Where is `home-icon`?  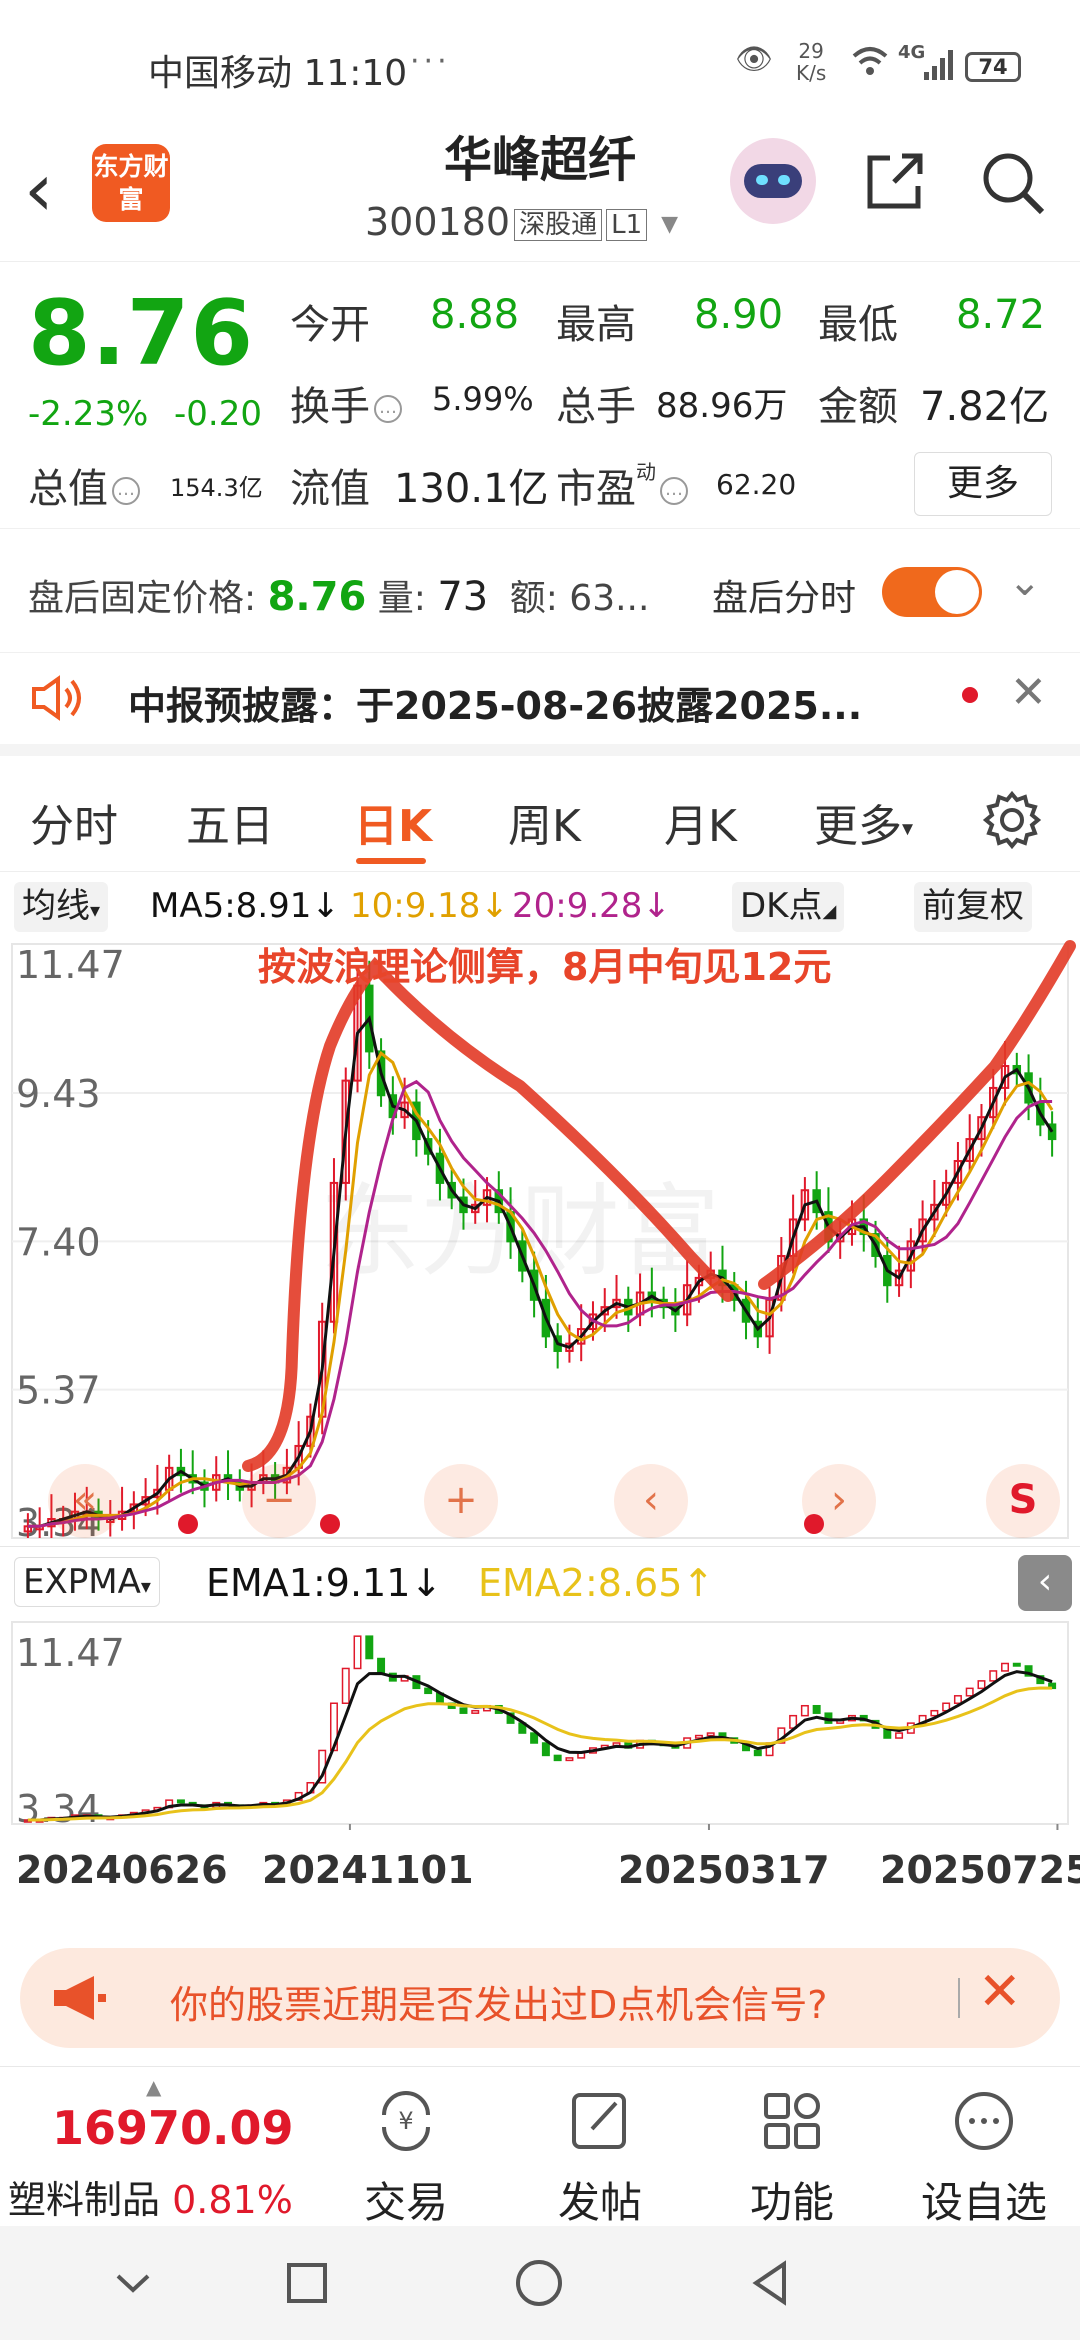 home-icon is located at coordinates (539, 2283).